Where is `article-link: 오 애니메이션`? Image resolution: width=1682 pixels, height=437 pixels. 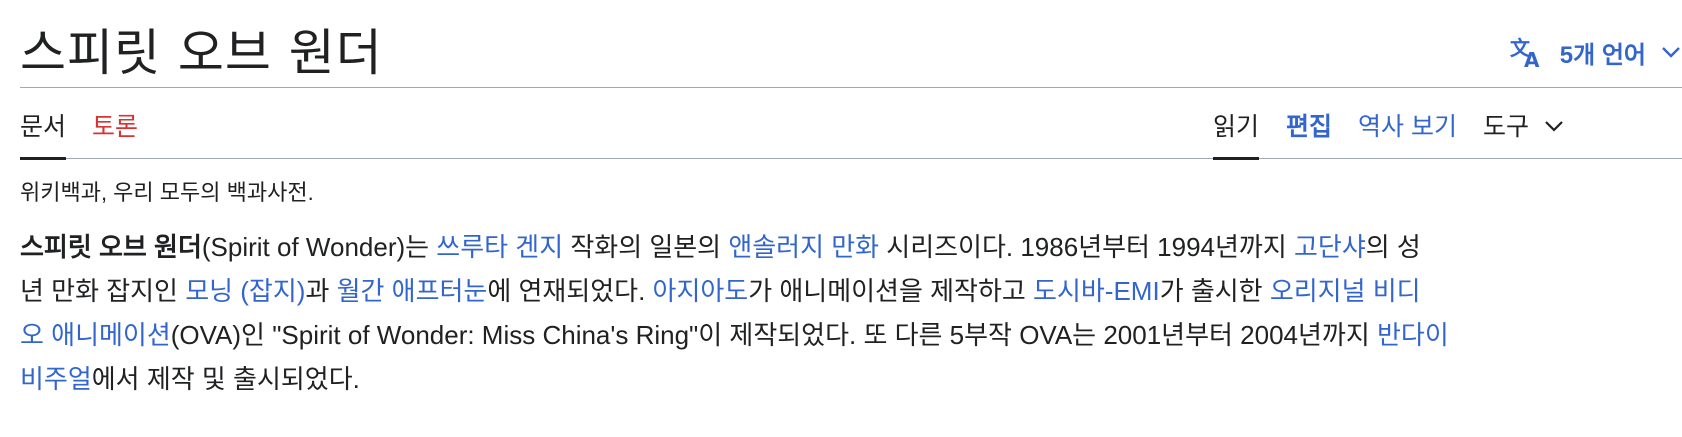 article-link: 오 애니메이션 is located at coordinates (95, 335).